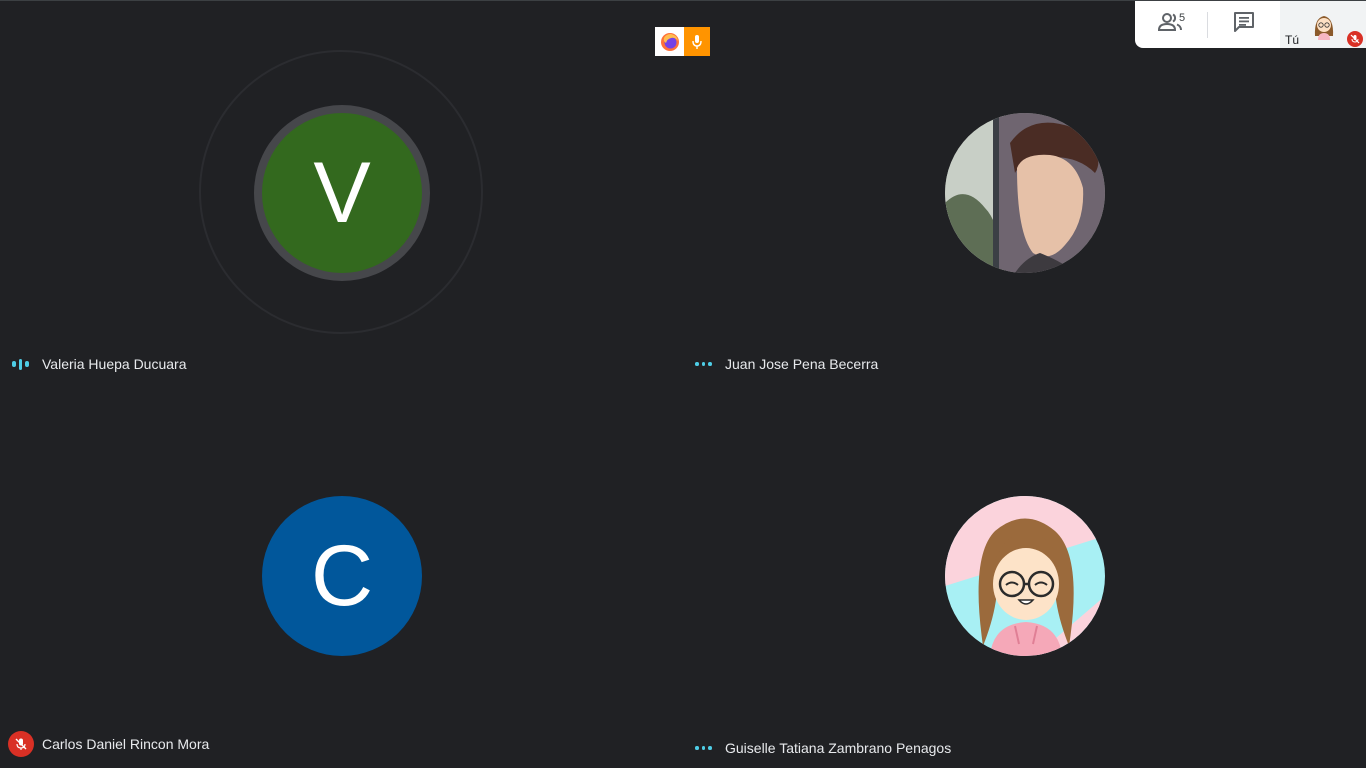 This screenshot has width=1366, height=768. I want to click on avatar: V, so click(342, 193).